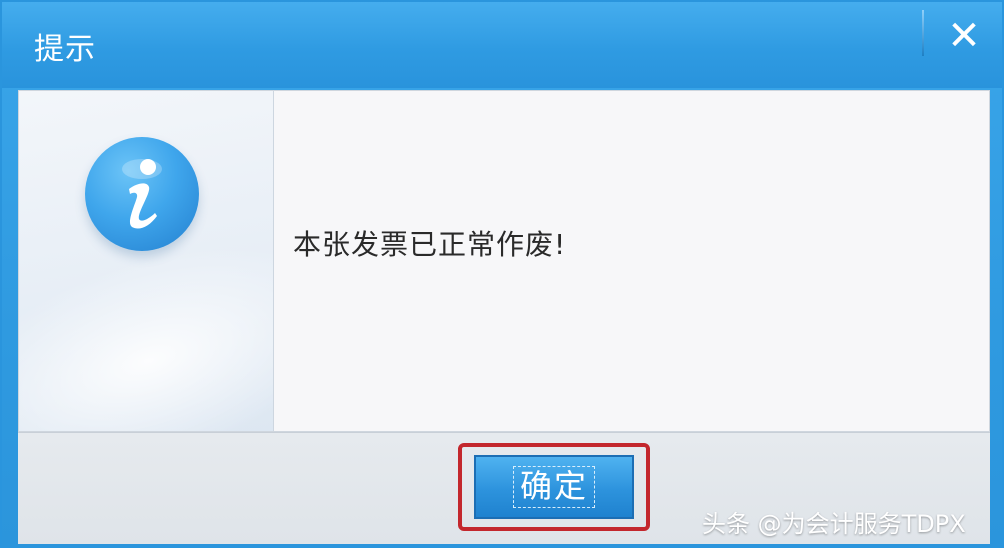 Image resolution: width=1004 pixels, height=548 pixels. I want to click on info-glyph, so click(142, 194).